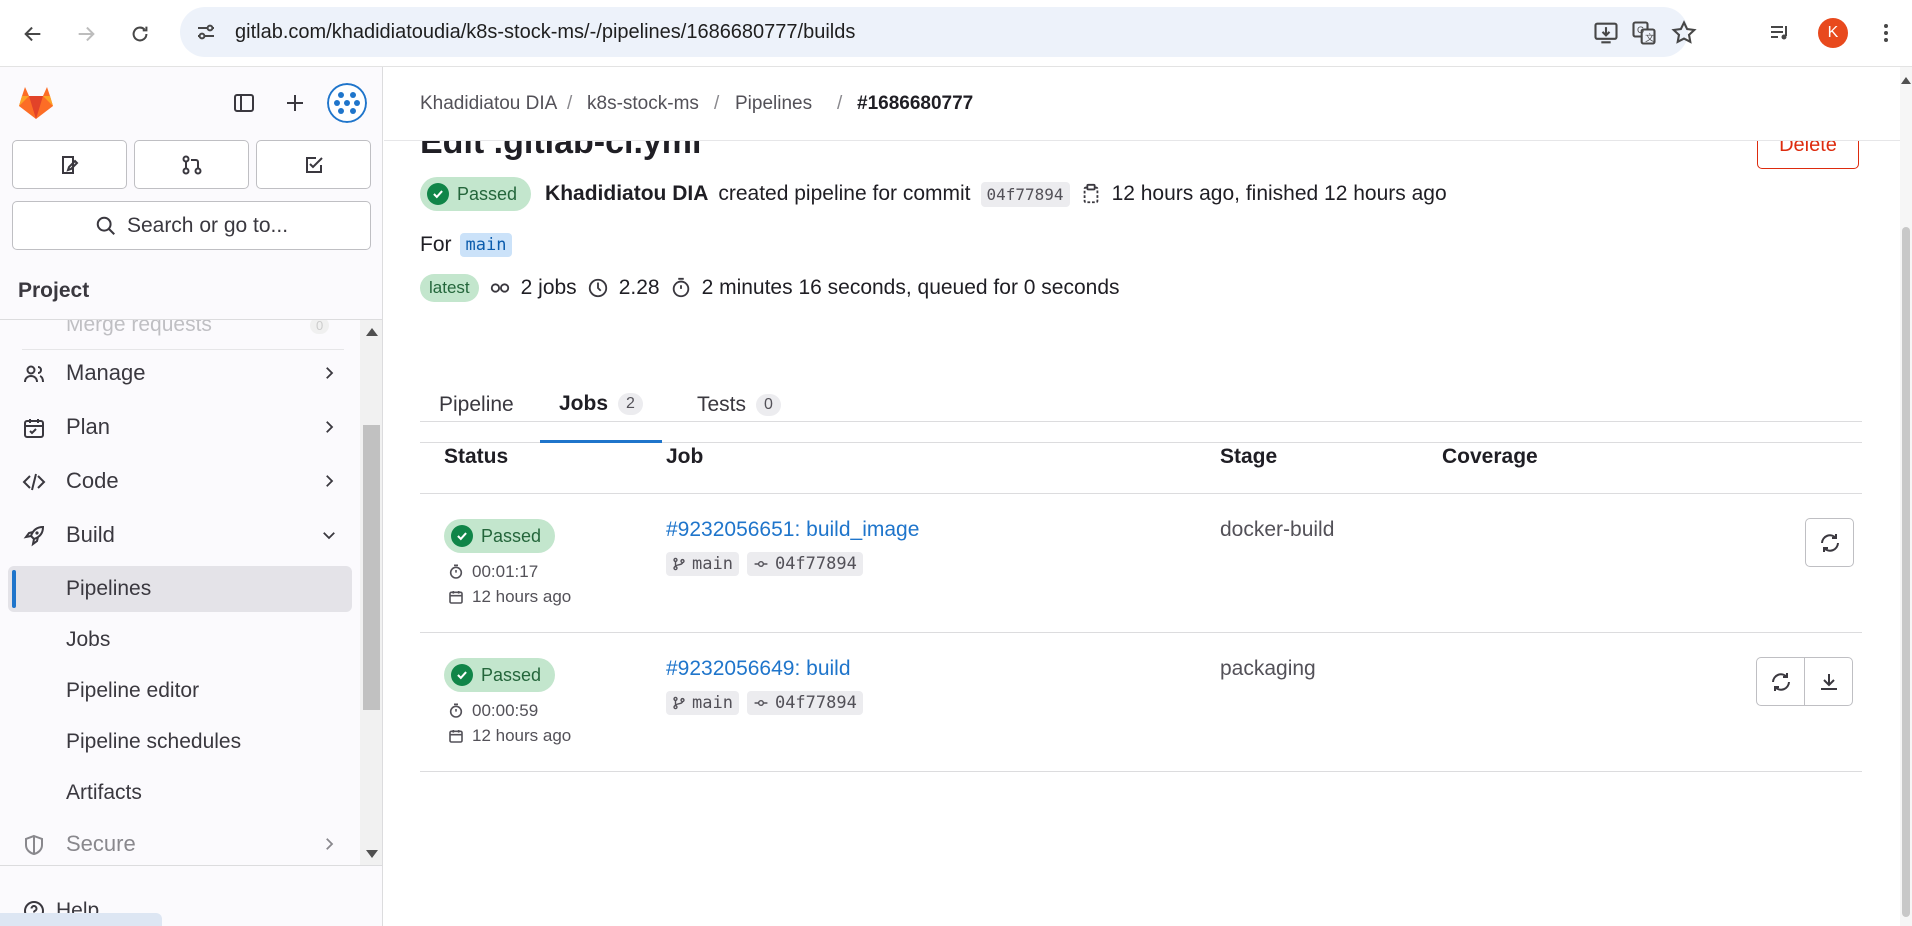  Describe the element at coordinates (88, 426) in the screenshot. I see `sidebar-item-label: Plan` at that location.